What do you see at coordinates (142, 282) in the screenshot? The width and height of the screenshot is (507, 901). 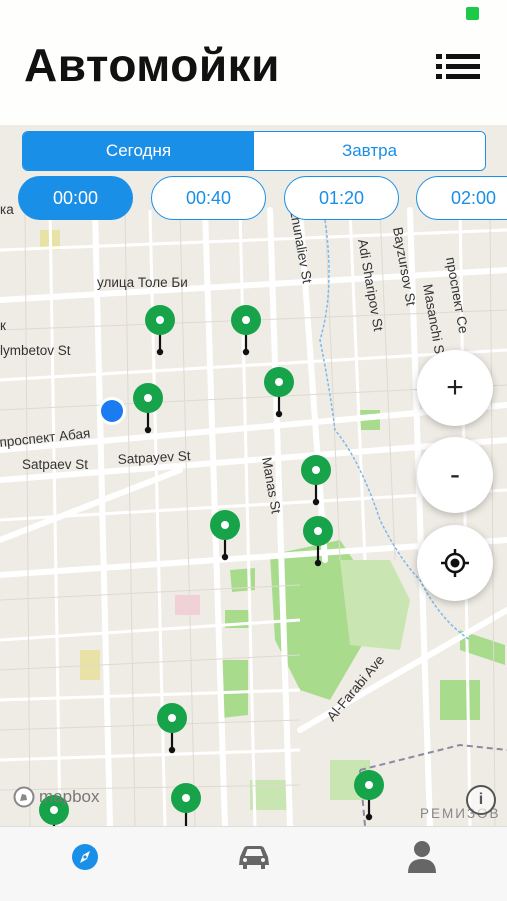 I see `street-label: улица Толе Би` at bounding box center [142, 282].